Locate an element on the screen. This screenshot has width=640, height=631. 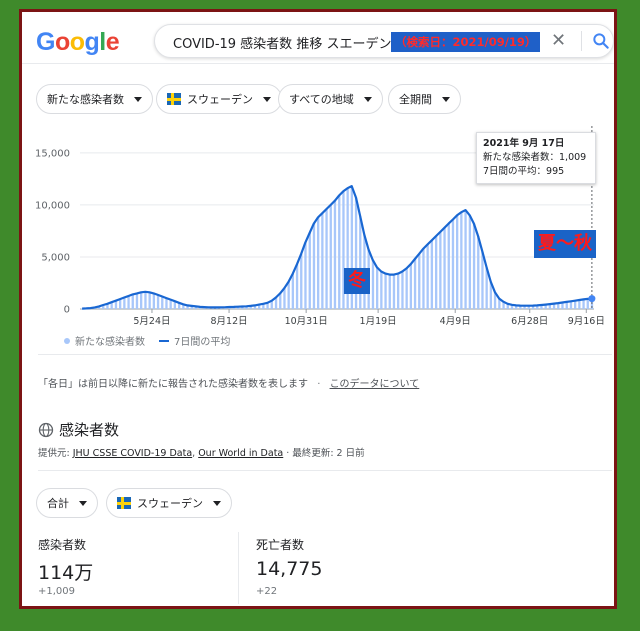
x-axis-labels: 5月24日 8月12日 10月31日 1月19日 4月9日 6月28日 9月16日 is located at coordinates (369, 318).